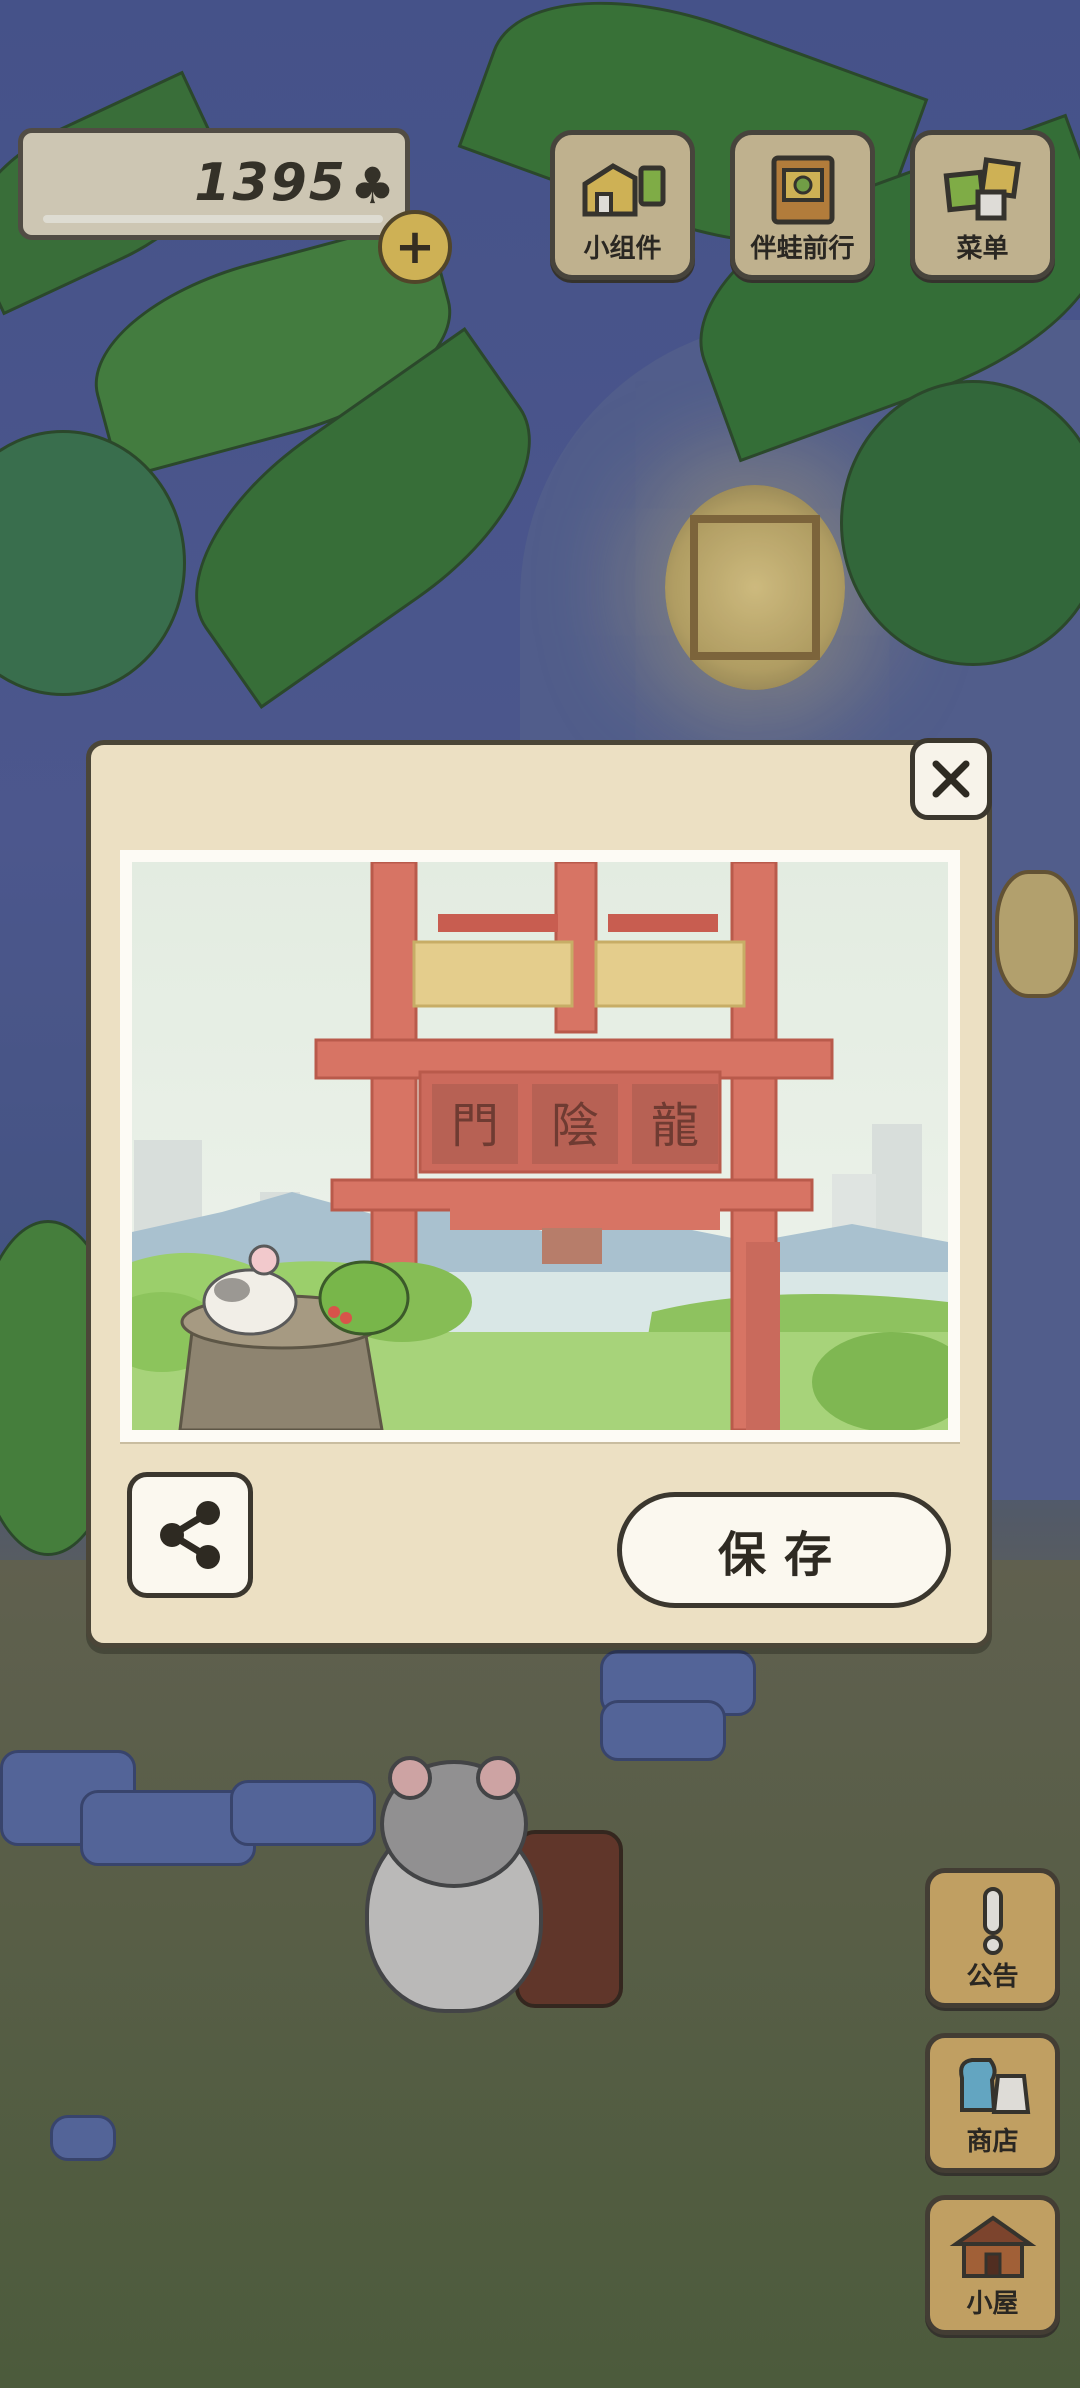 Image resolution: width=1080 pixels, height=2388 pixels. Describe the element at coordinates (675, 1126) in the screenshot. I see `gate-sign-char: 龍` at that location.